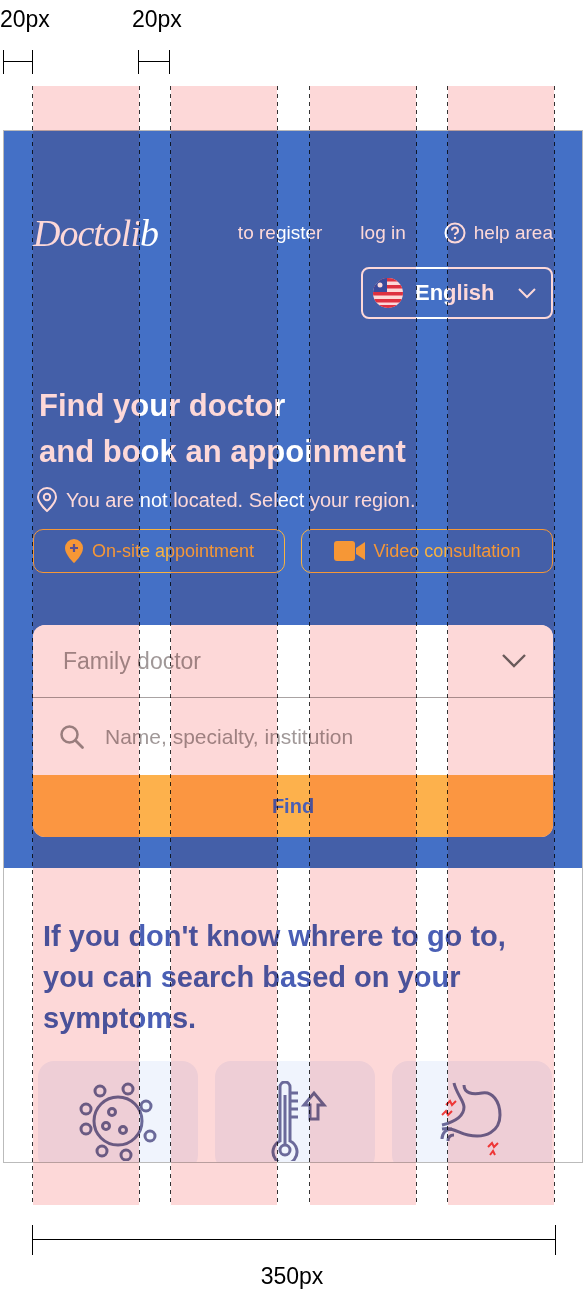 Image resolution: width=584 pixels, height=1300 pixels. What do you see at coordinates (383, 233) in the screenshot?
I see `nav-link: log in` at bounding box center [383, 233].